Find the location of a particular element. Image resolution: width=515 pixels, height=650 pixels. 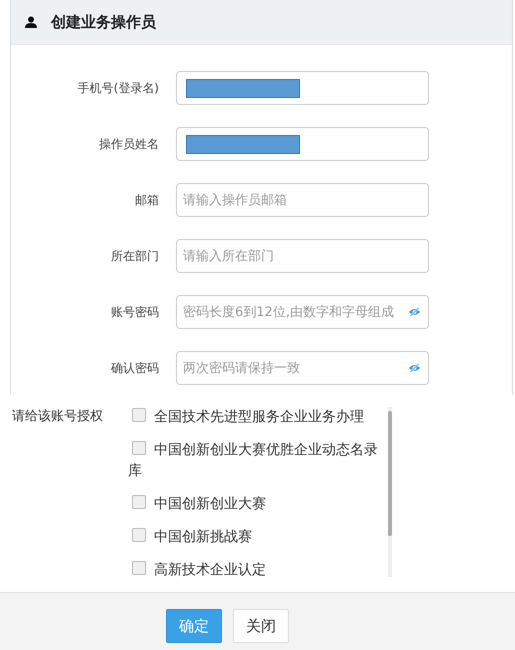

field-label: 操作员姓名 is located at coordinates (129, 144).